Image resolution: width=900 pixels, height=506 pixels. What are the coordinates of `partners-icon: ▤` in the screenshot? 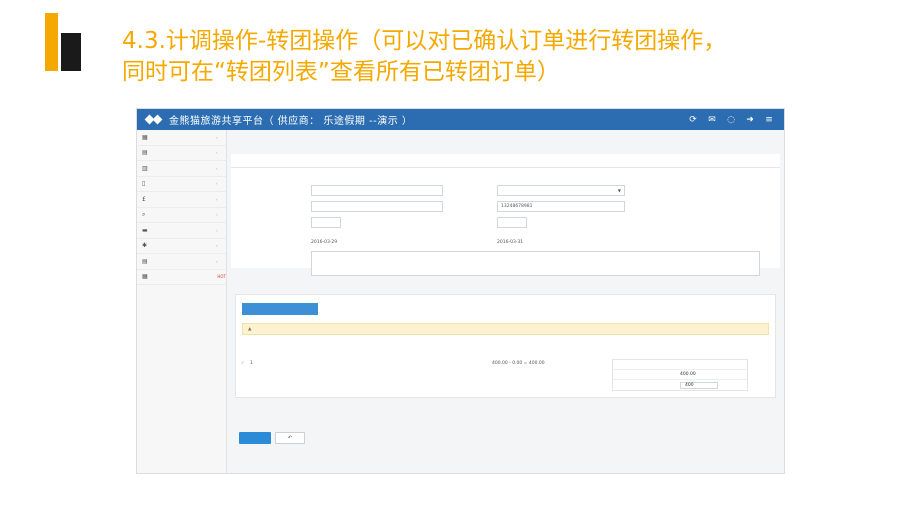 It's located at (145, 261).